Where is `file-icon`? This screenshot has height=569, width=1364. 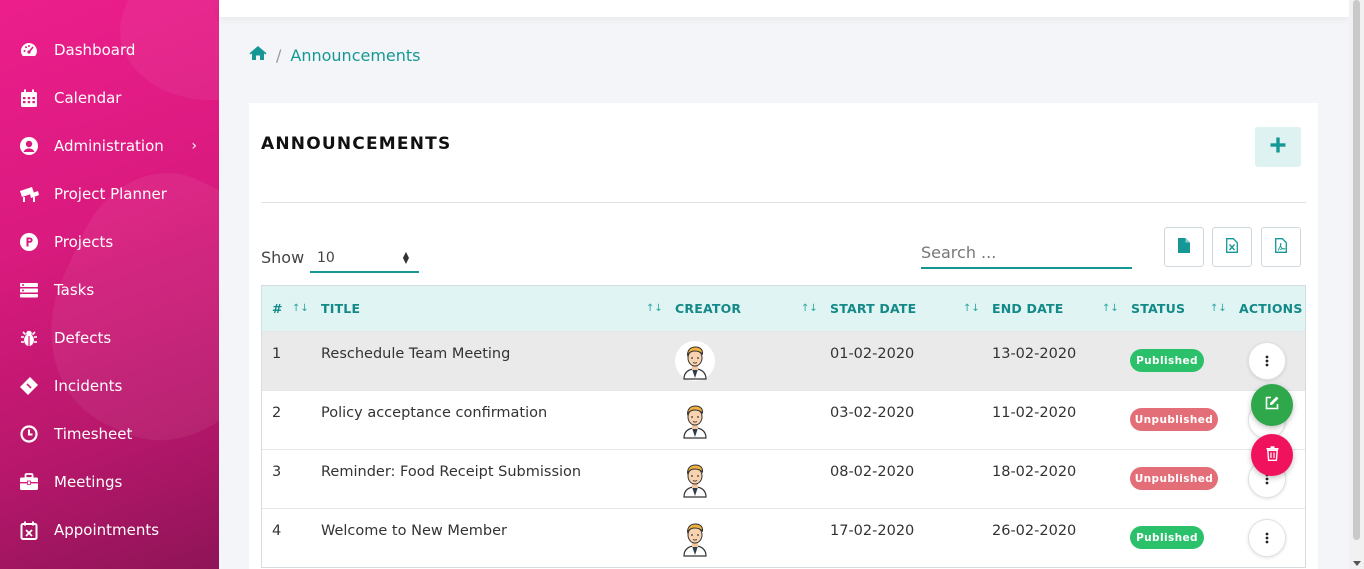 file-icon is located at coordinates (1184, 247).